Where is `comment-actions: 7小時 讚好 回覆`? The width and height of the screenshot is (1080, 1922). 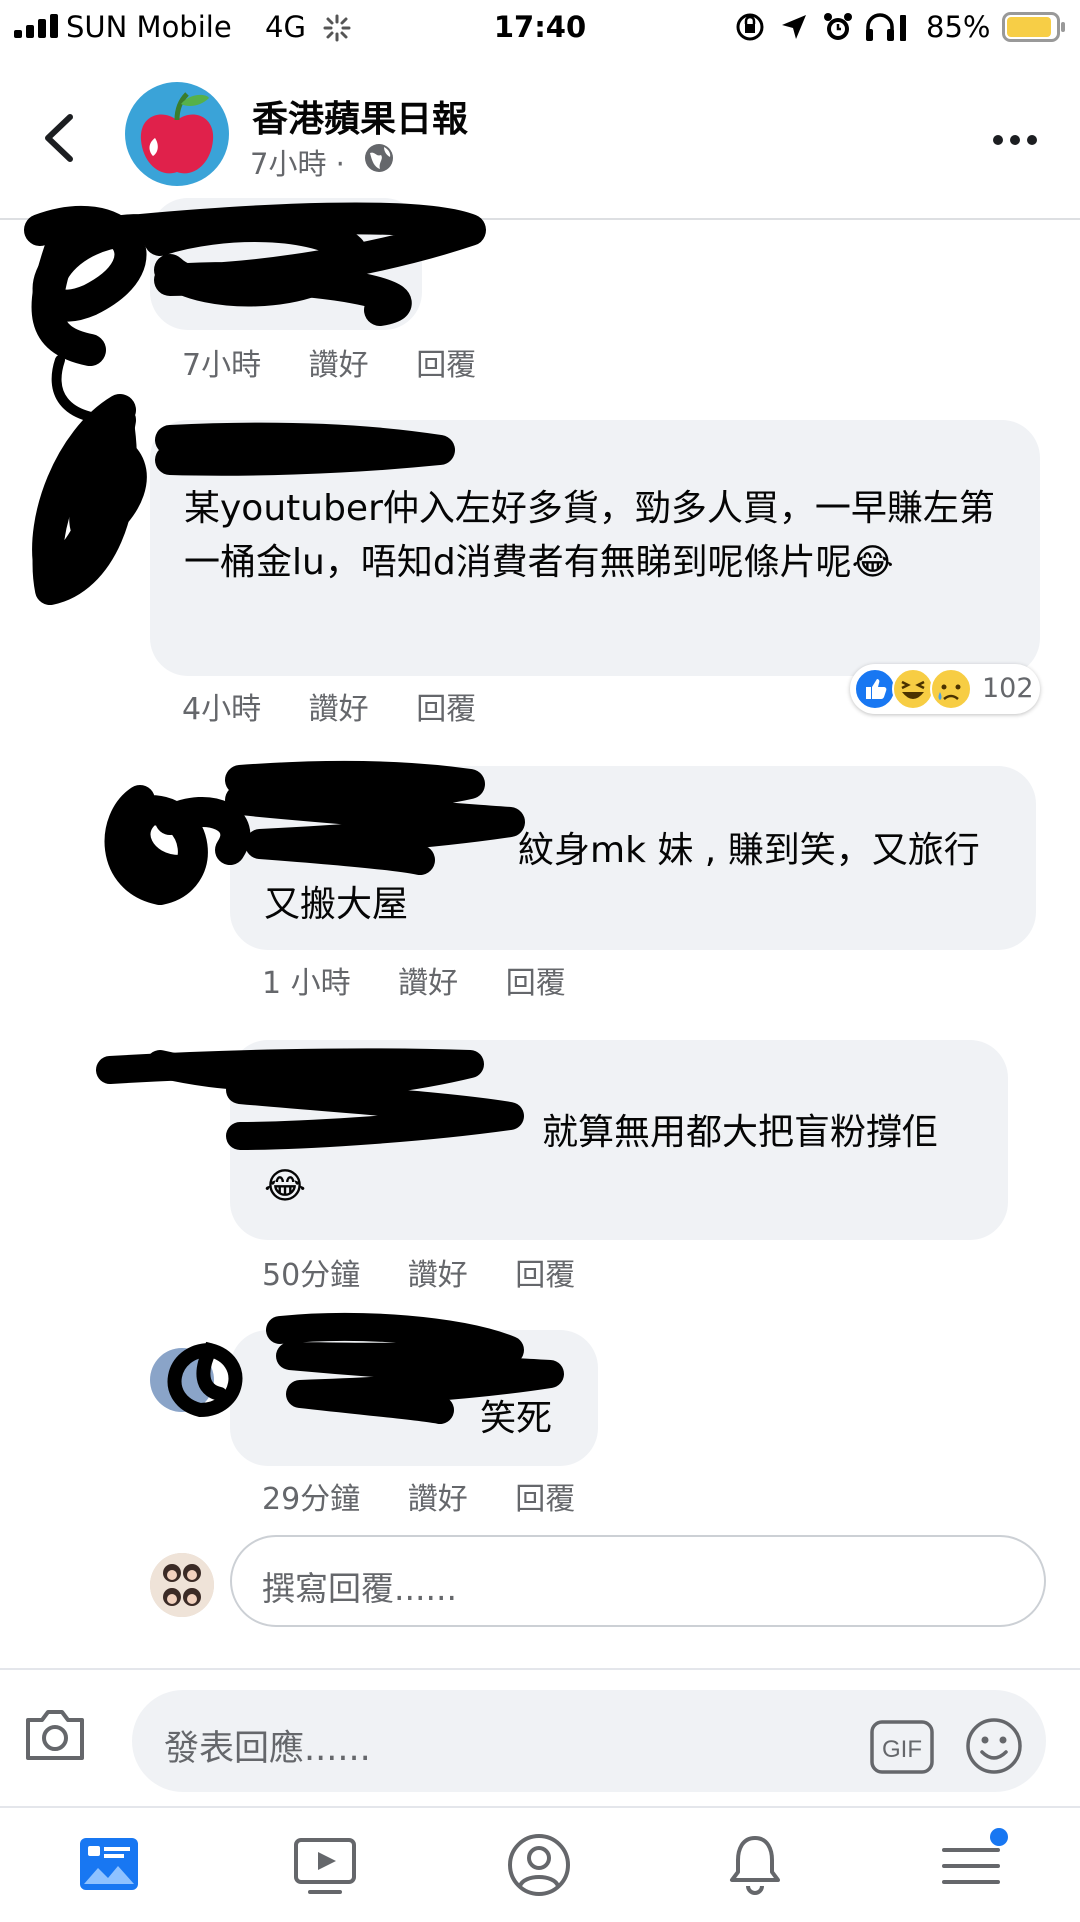 comment-actions: 7小時 讚好 回覆 is located at coordinates (348, 362).